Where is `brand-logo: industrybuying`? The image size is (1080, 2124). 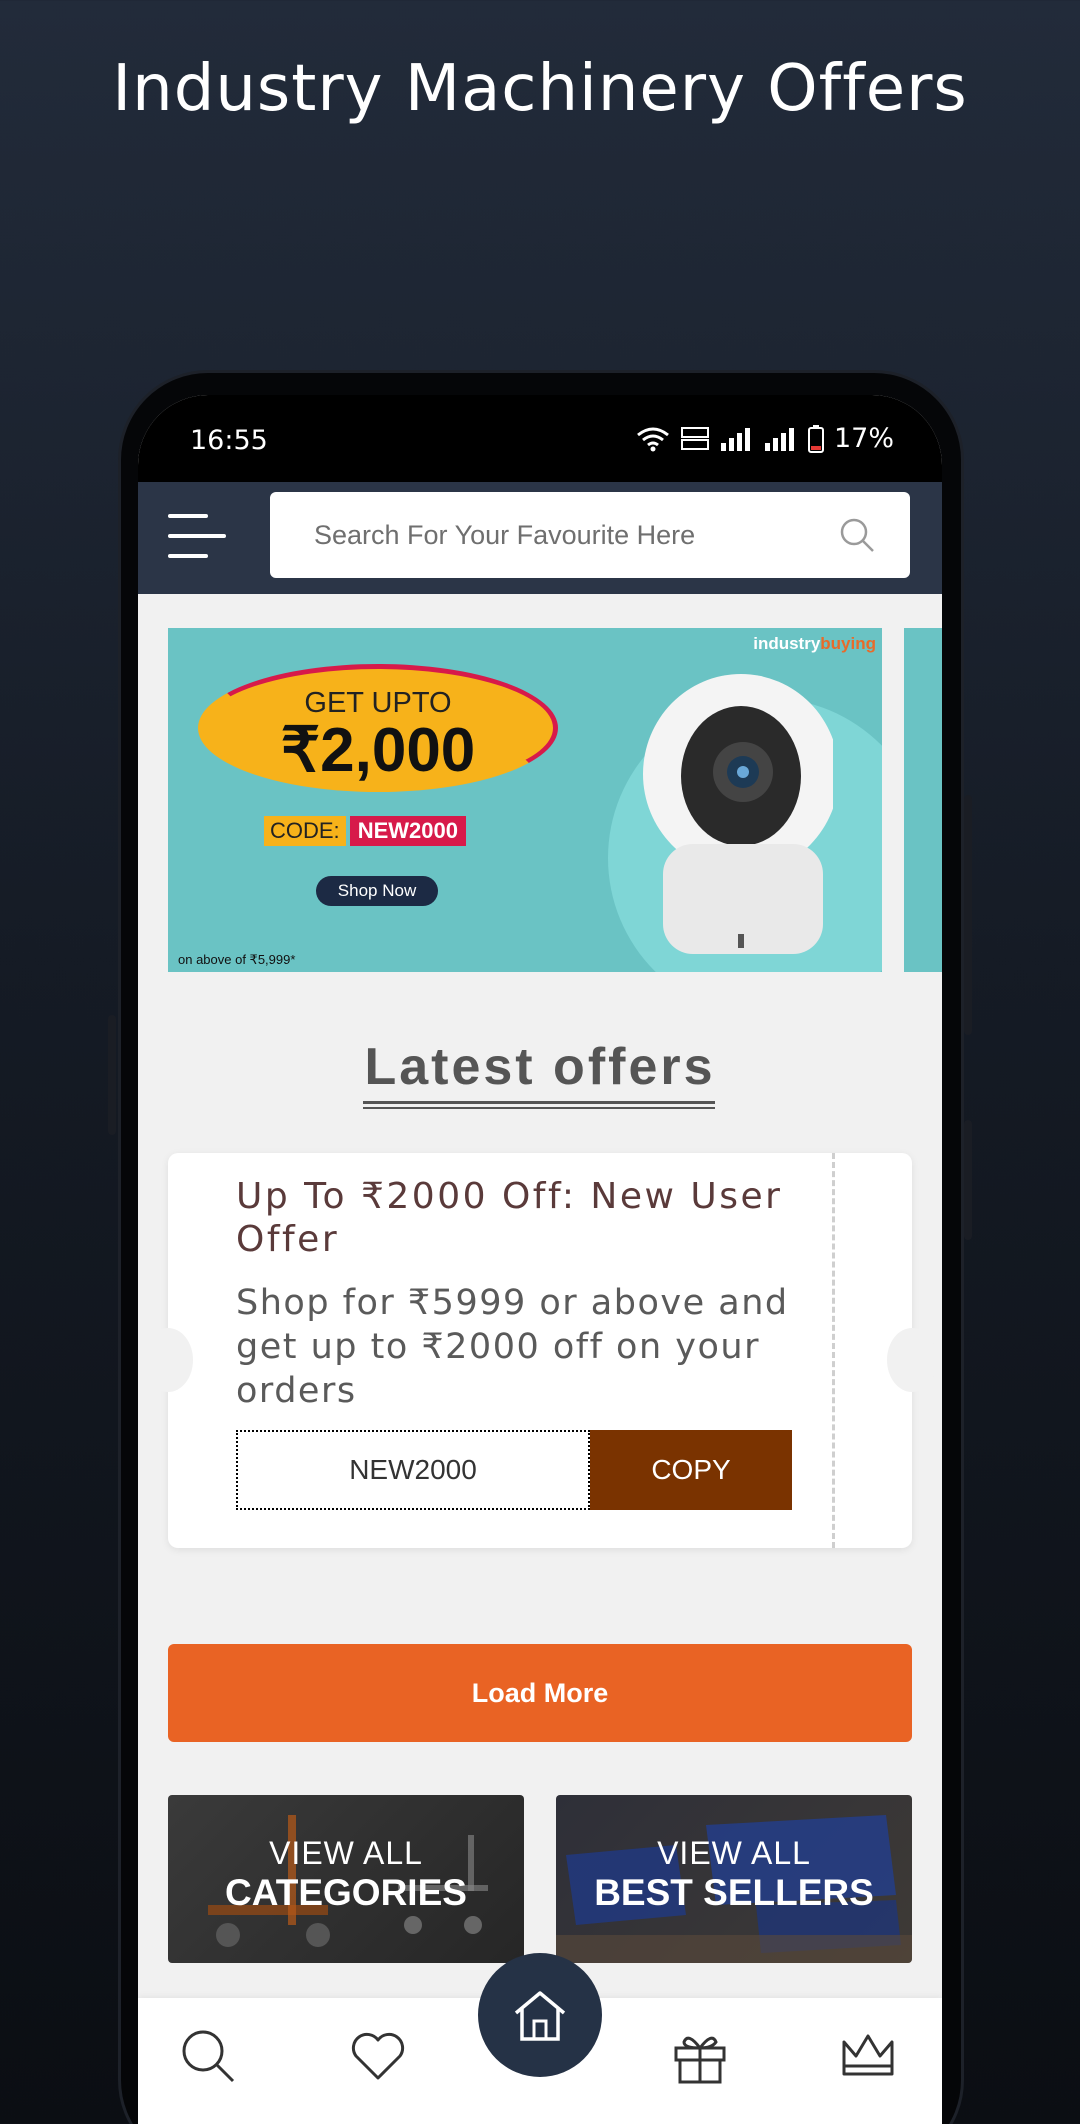 brand-logo: industrybuying is located at coordinates (814, 643).